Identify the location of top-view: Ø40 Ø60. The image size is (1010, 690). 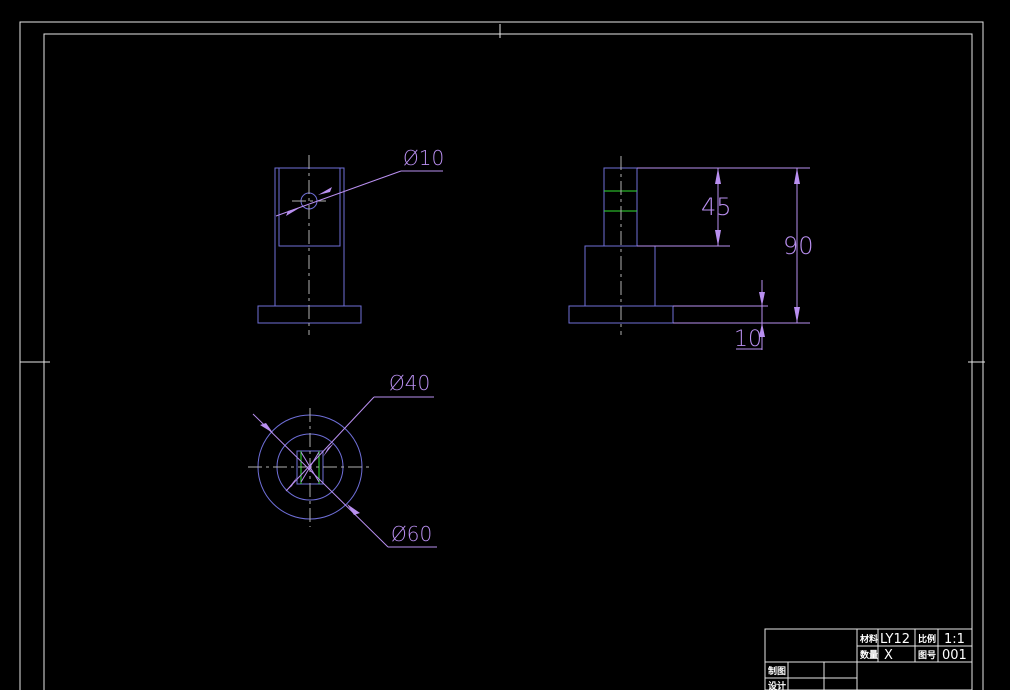
(342, 459).